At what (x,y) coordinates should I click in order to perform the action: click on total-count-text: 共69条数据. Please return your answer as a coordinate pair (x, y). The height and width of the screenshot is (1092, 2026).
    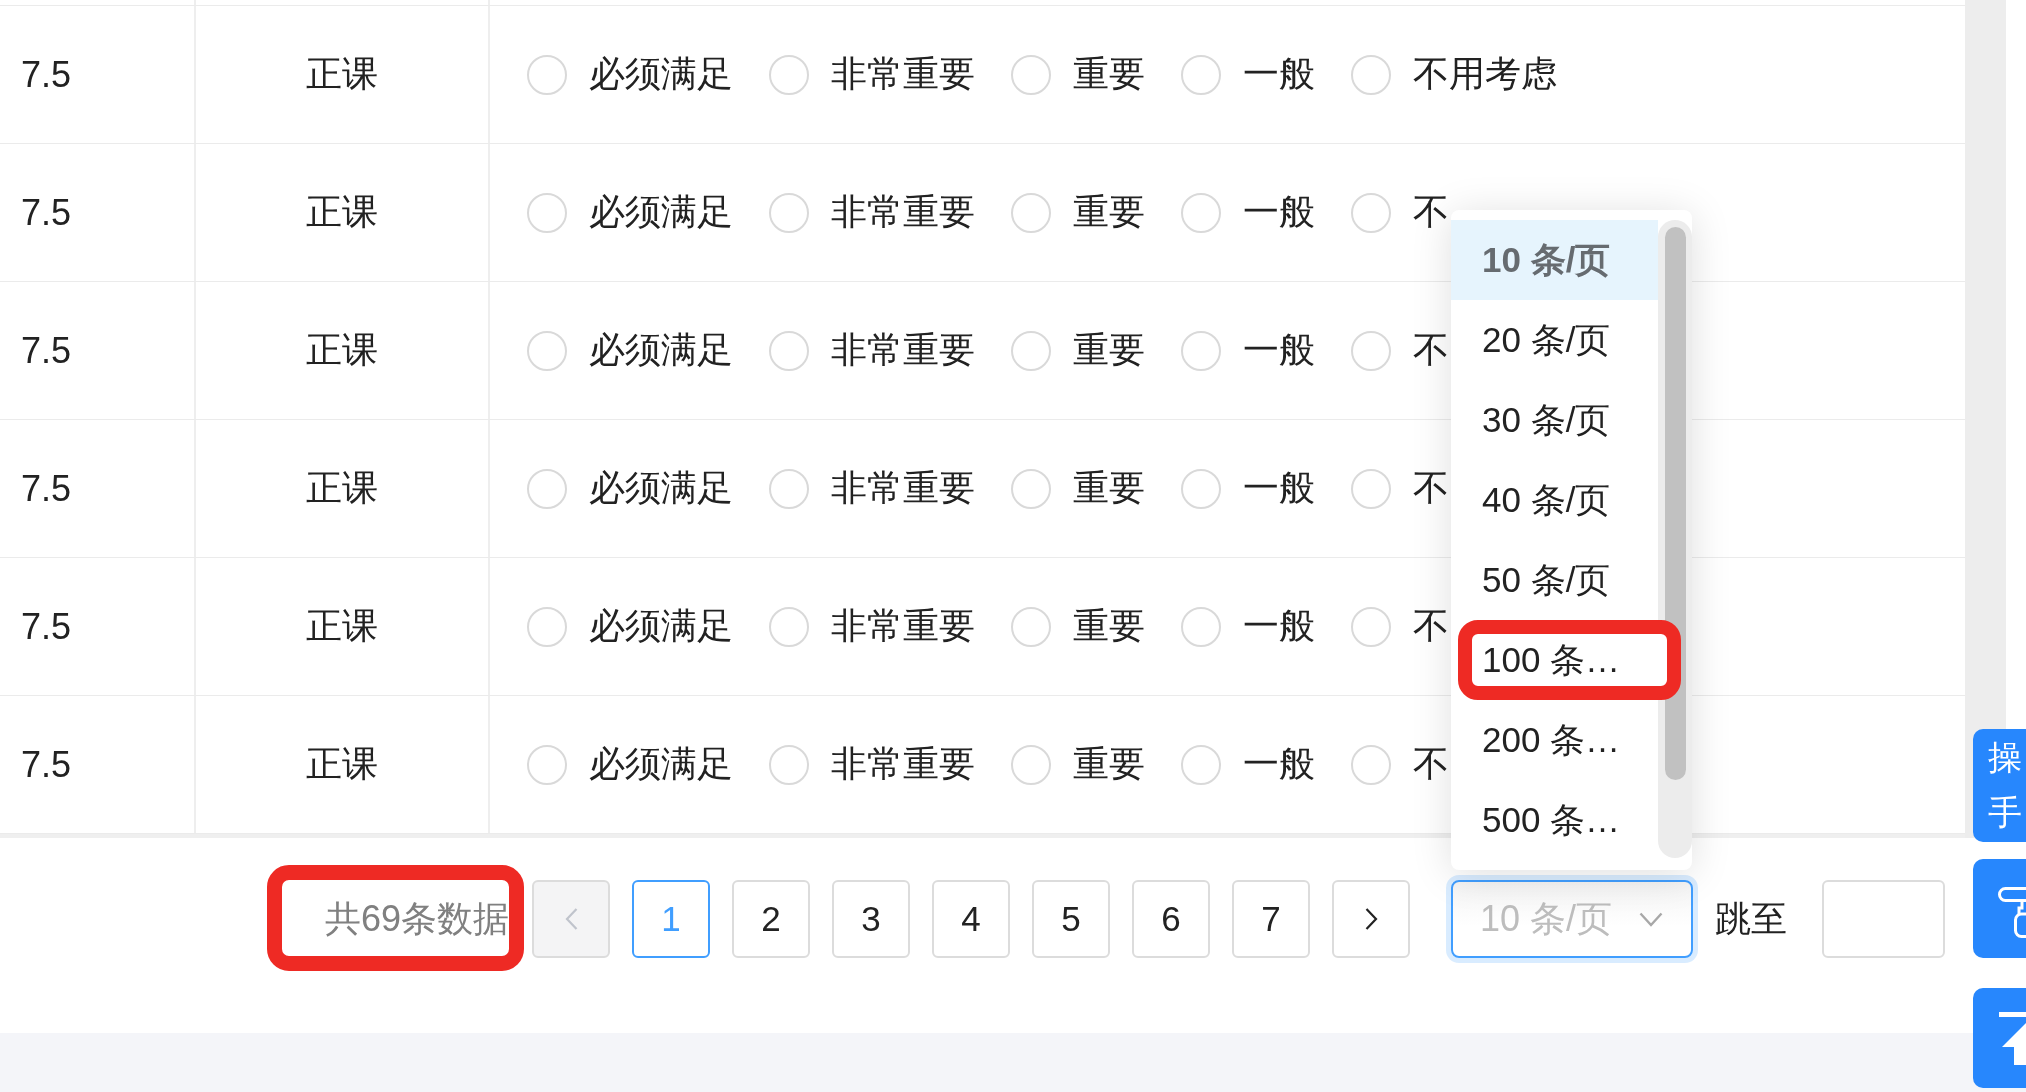
    Looking at the image, I should click on (417, 918).